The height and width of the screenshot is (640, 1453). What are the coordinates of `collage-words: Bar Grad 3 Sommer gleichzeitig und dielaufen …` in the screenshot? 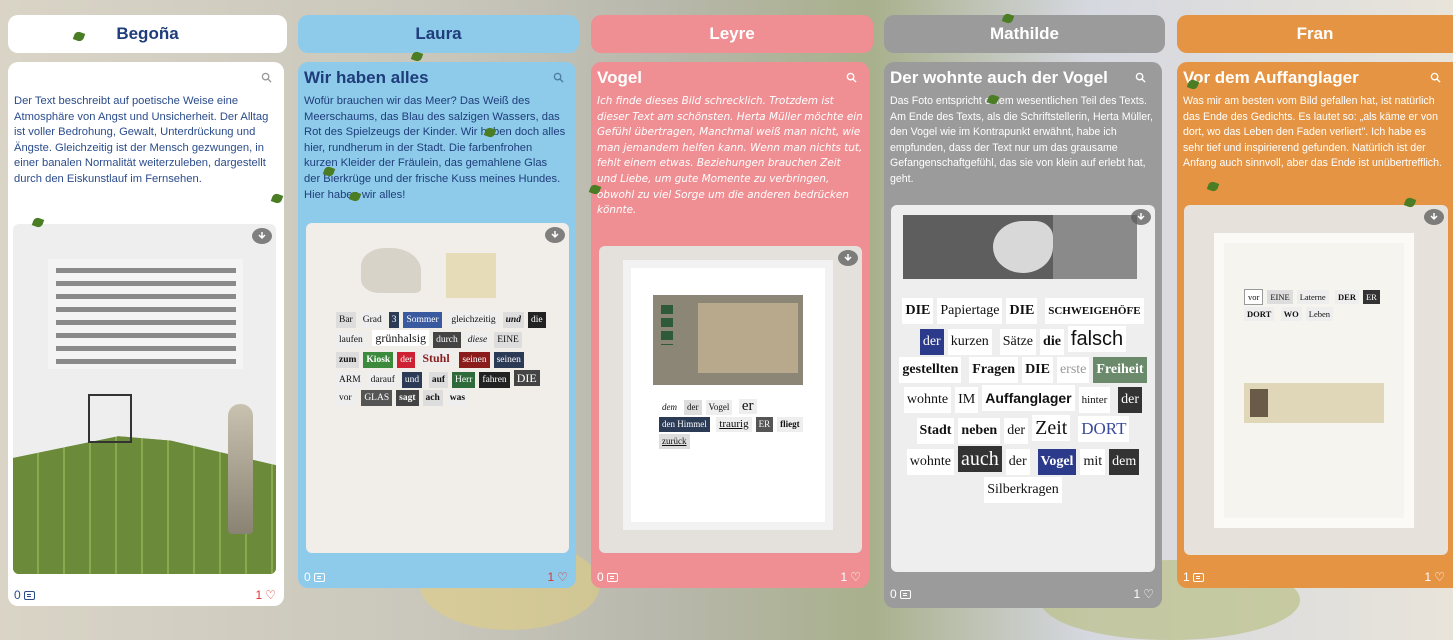 It's located at (441, 359).